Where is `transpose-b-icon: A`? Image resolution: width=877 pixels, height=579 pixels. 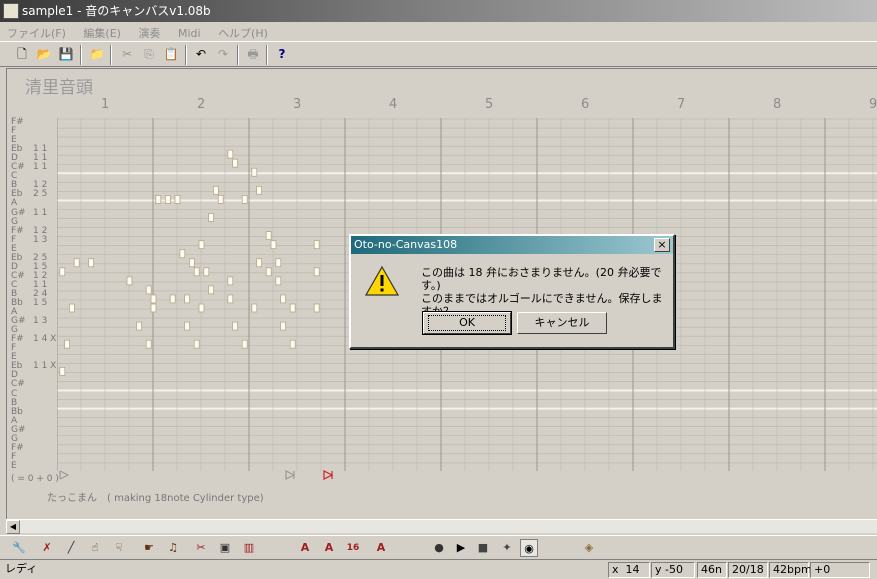
transpose-b-icon: A is located at coordinates (329, 548).